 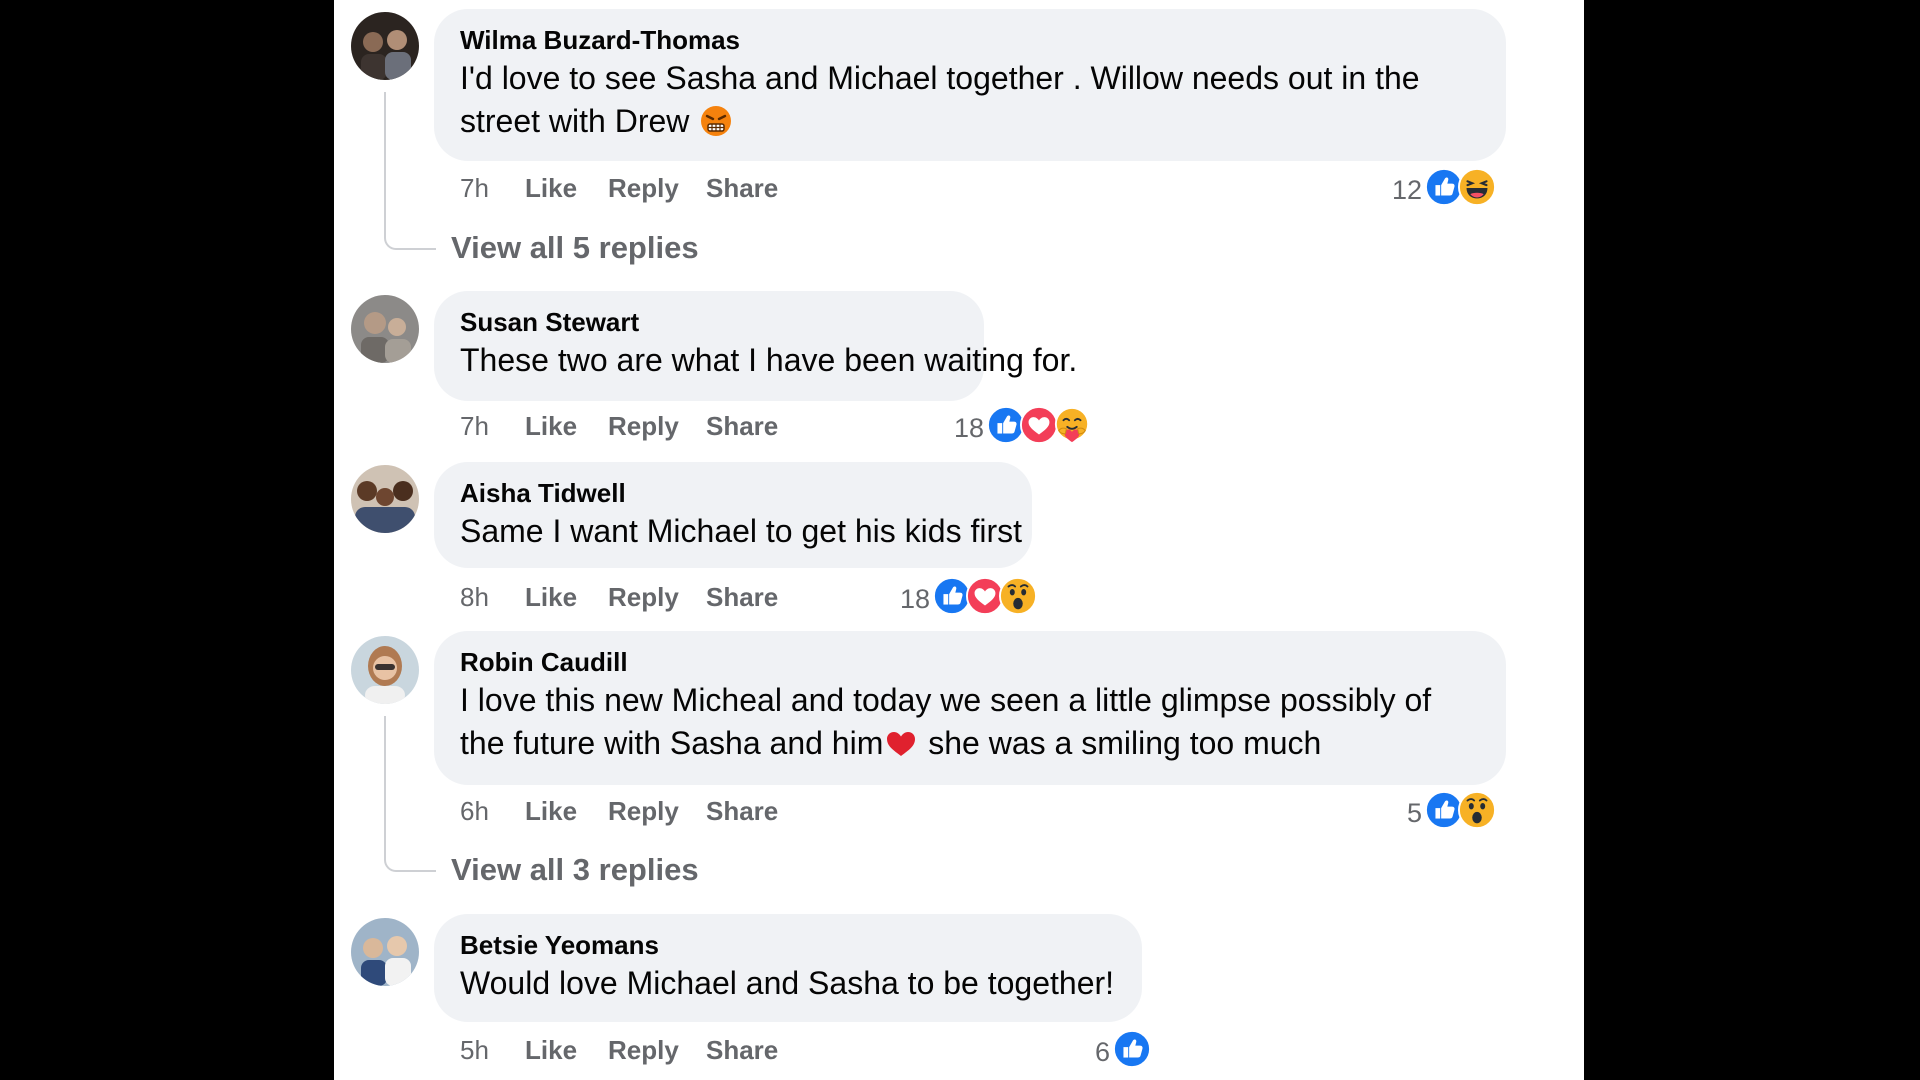 What do you see at coordinates (970, 662) in the screenshot?
I see `comment-author: Robin Caudill` at bounding box center [970, 662].